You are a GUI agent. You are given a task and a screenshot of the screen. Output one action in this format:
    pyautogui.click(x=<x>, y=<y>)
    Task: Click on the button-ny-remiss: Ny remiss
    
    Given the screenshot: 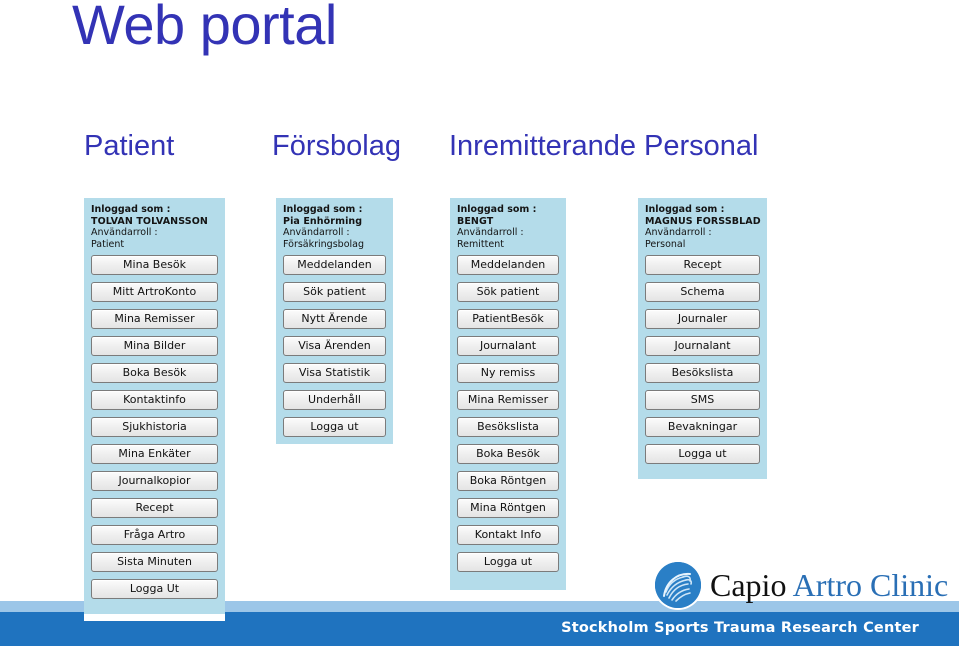 What is the action you would take?
    pyautogui.click(x=508, y=373)
    